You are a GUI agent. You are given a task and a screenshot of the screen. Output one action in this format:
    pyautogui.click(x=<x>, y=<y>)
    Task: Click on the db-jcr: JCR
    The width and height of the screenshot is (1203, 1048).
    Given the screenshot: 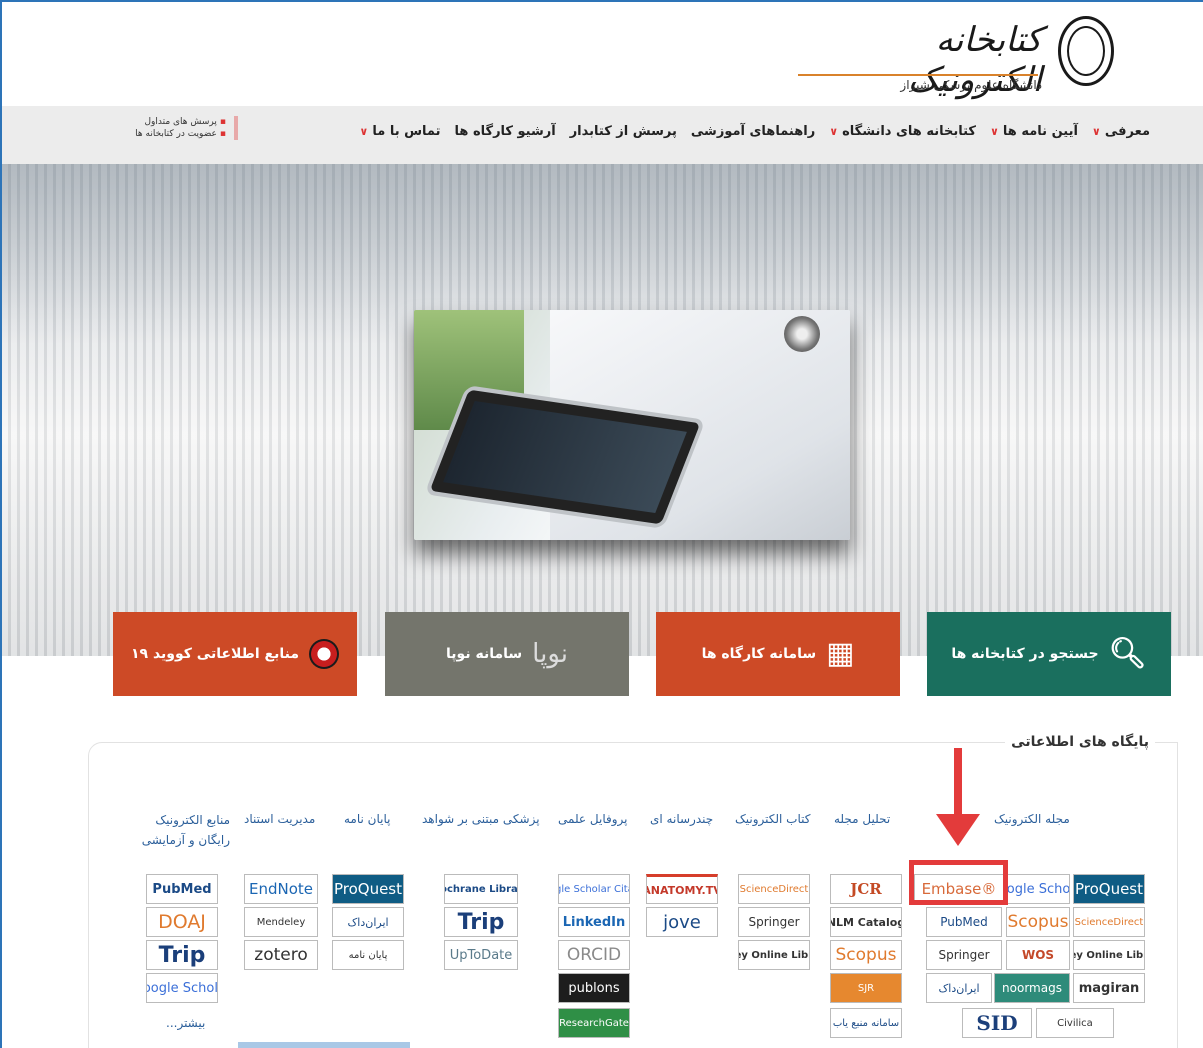 What is the action you would take?
    pyautogui.click(x=866, y=889)
    